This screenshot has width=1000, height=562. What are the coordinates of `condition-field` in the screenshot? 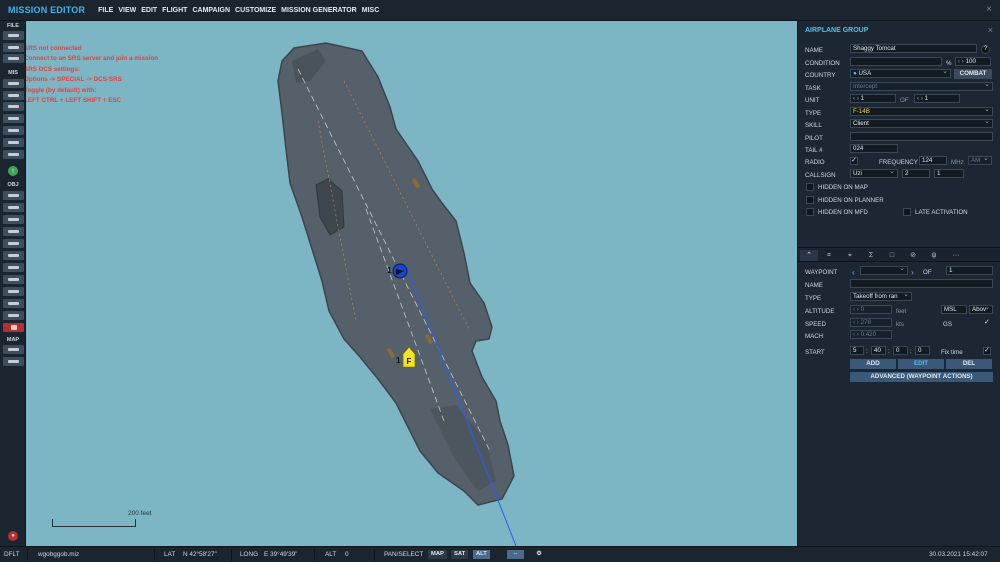 It's located at (896, 61).